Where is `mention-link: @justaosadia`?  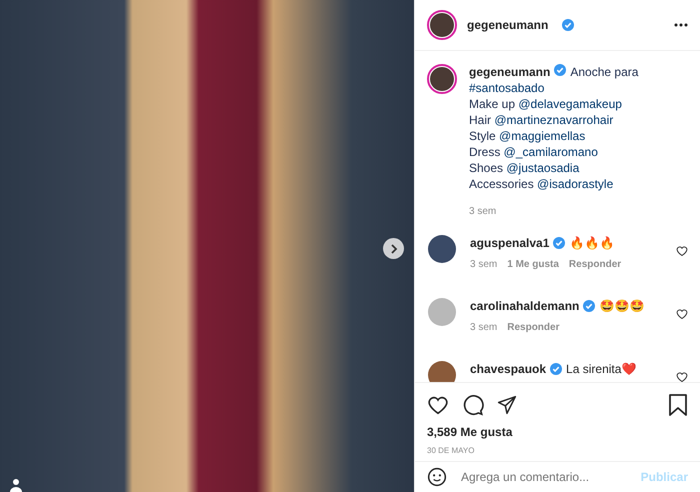
mention-link: @justaosadia is located at coordinates (543, 168).